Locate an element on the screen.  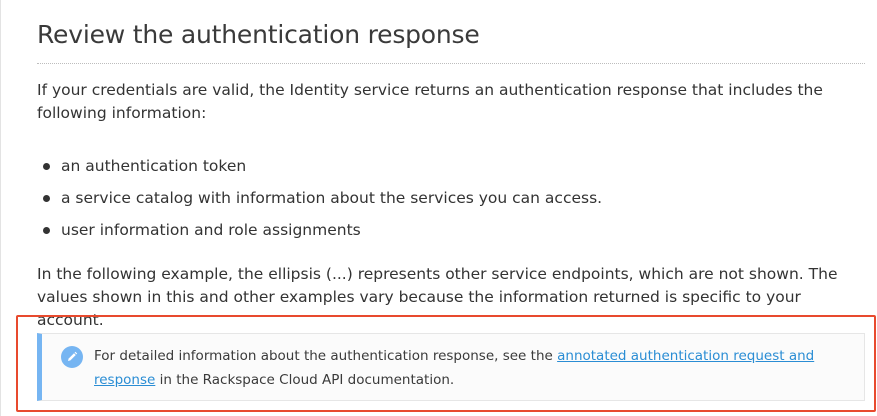
list-item-text: user information and role assignments is located at coordinates (211, 230).